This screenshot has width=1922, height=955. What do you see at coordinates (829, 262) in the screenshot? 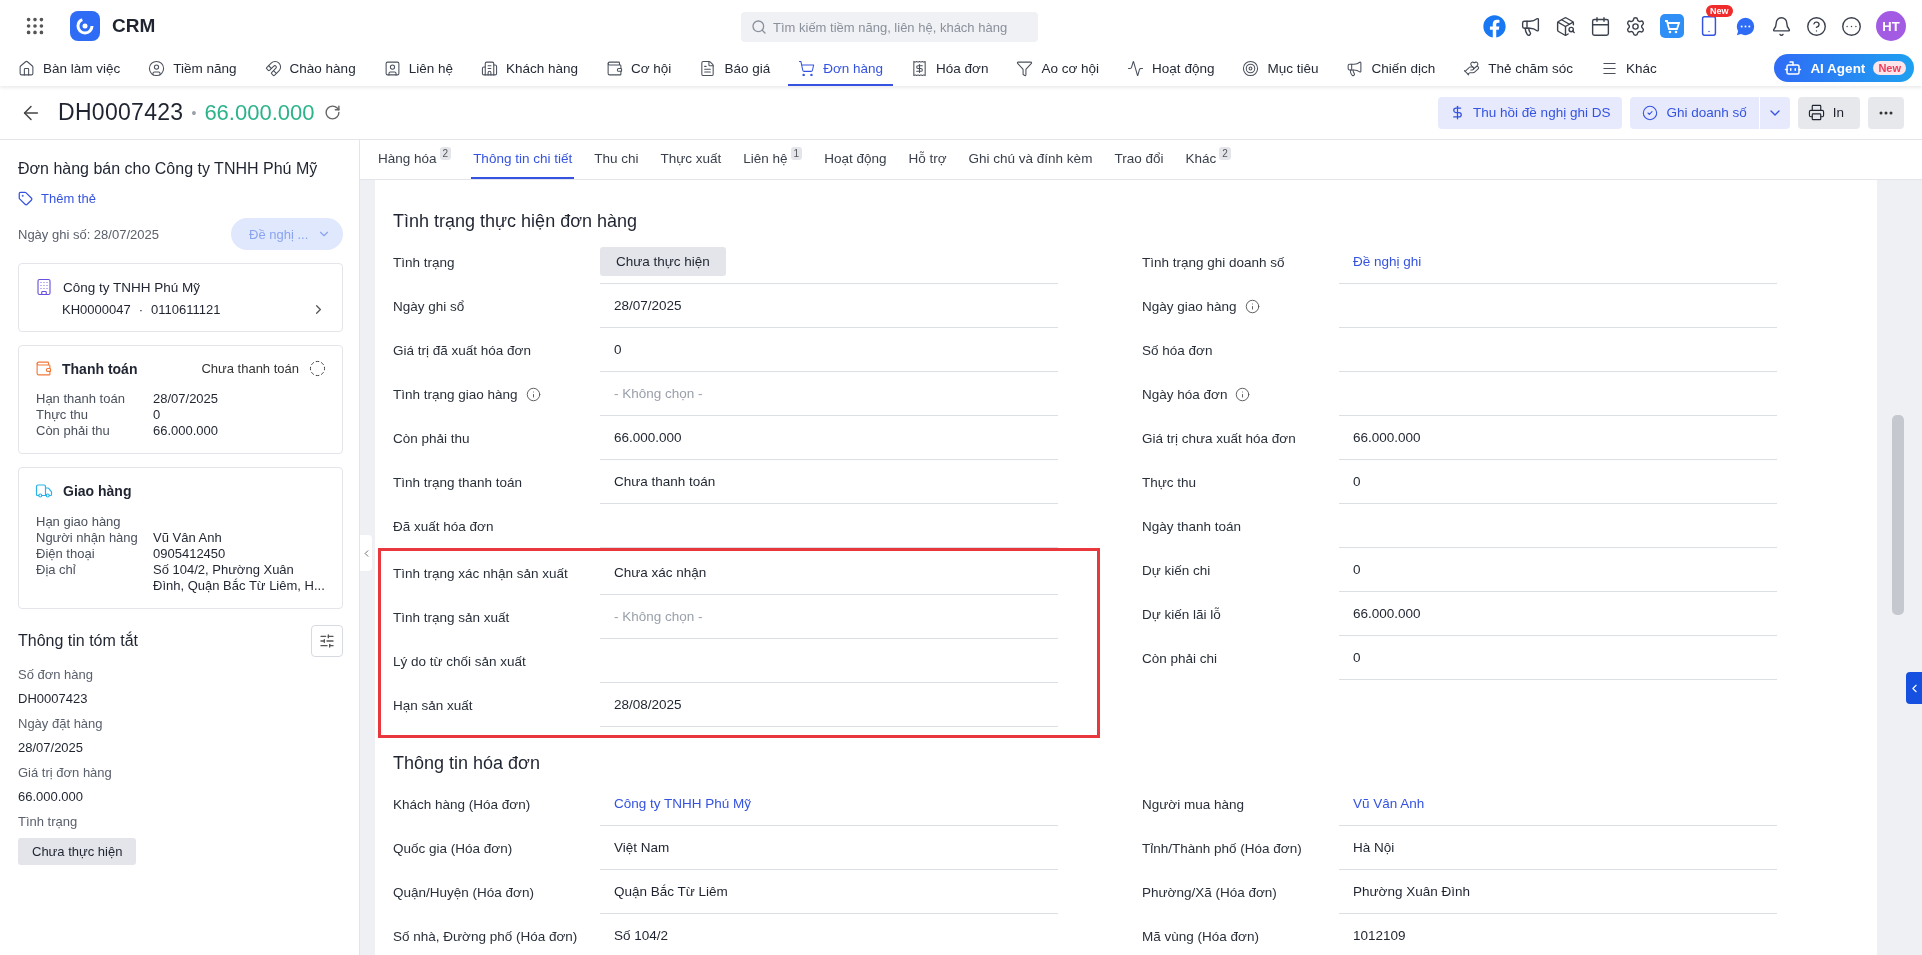
I see `field-box: Chưa thực hiện` at bounding box center [829, 262].